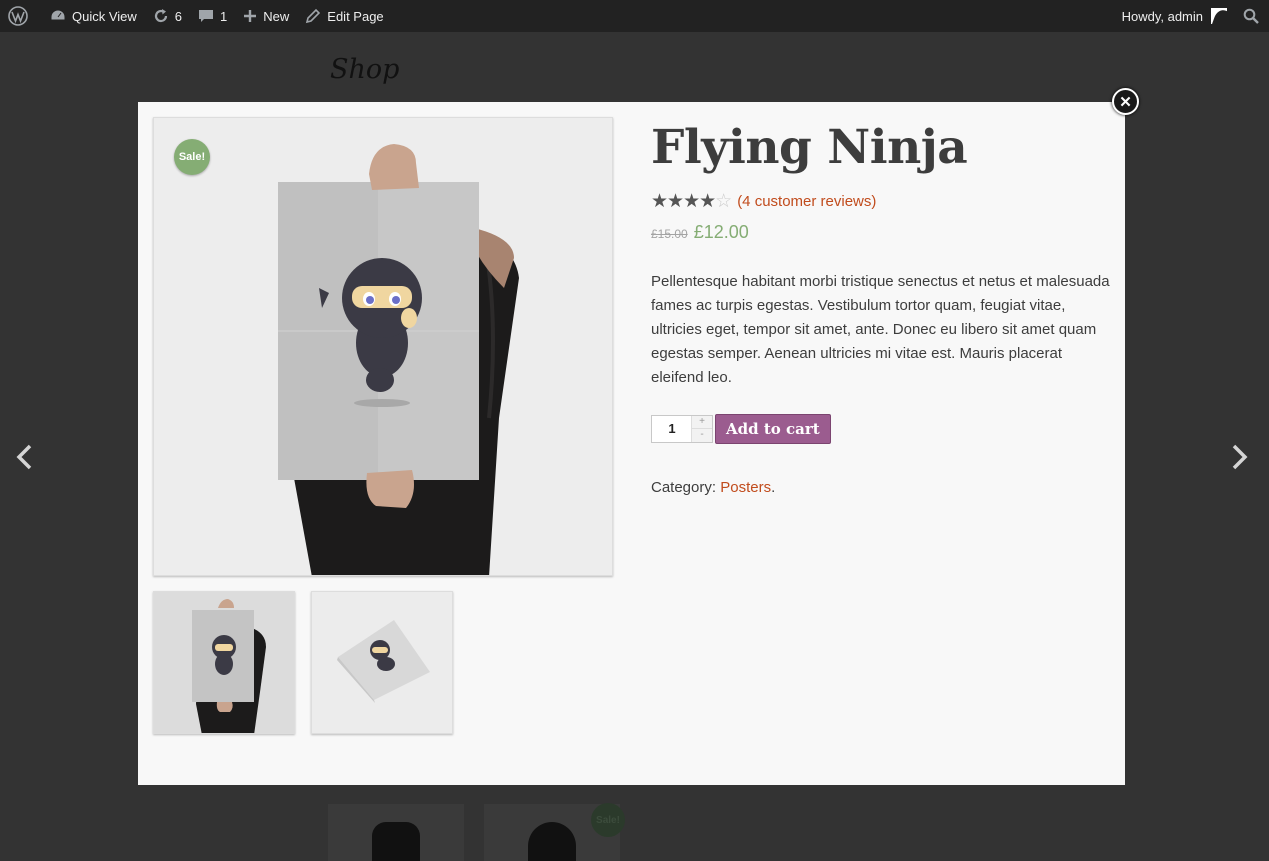 The width and height of the screenshot is (1269, 861). I want to click on avatar, so click(1219, 16).